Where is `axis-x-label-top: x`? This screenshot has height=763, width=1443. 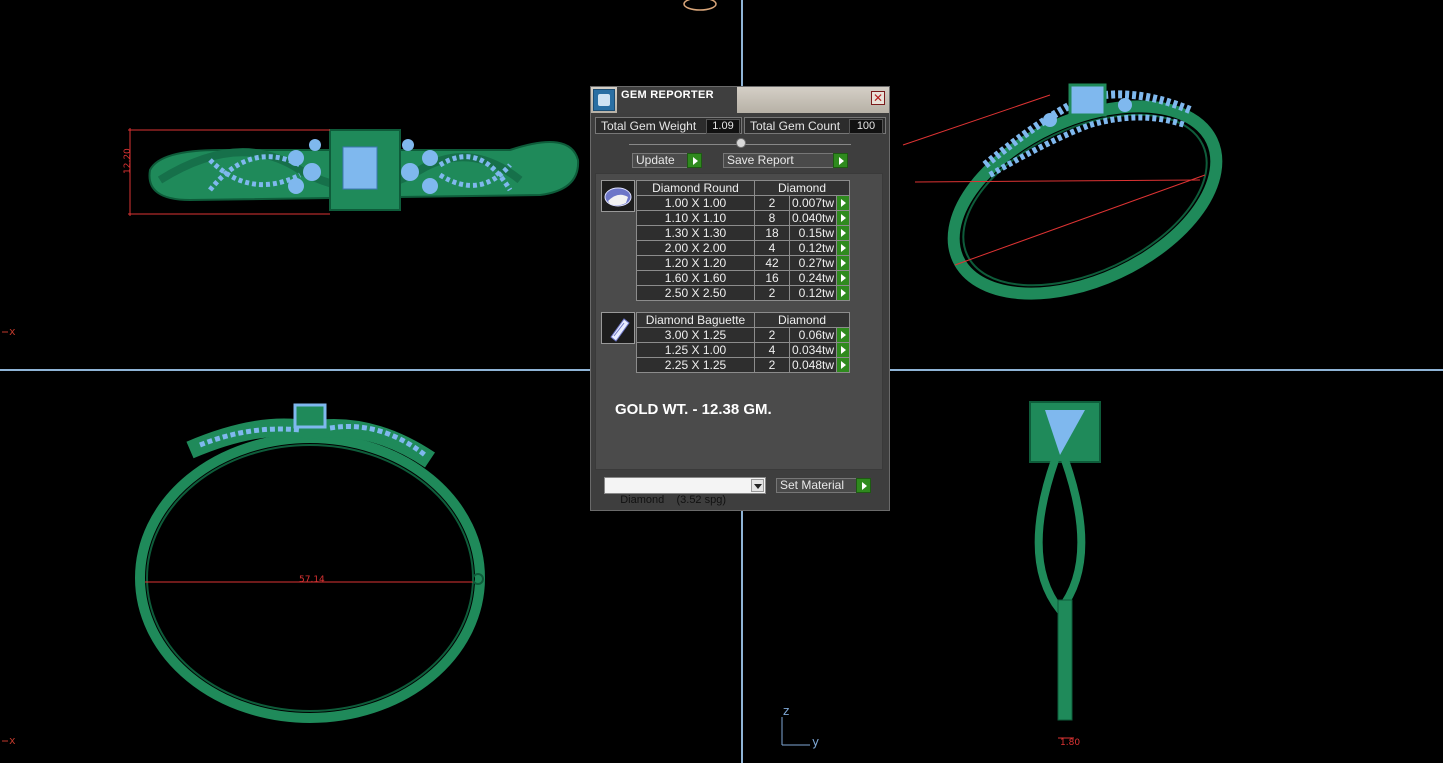 axis-x-label-top: x is located at coordinates (12, 331).